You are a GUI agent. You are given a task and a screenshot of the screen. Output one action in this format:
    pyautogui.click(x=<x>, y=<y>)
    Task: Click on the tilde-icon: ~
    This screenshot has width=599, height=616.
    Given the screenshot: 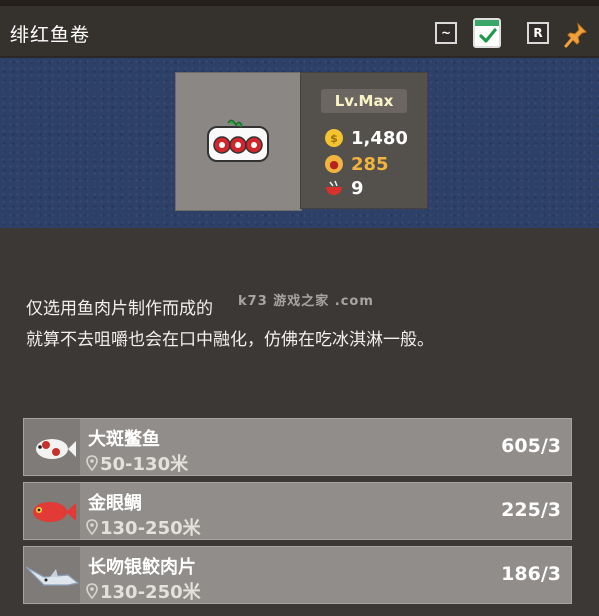 What is the action you would take?
    pyautogui.click(x=446, y=33)
    